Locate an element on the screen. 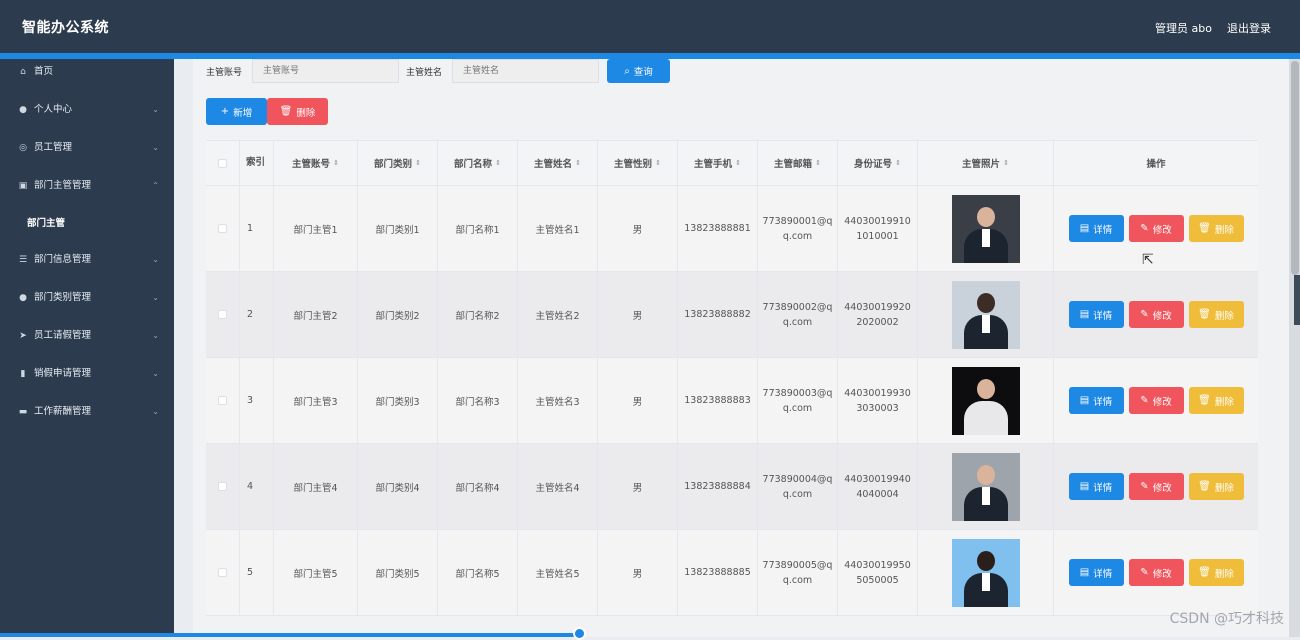  header-name: 主管姓名 ⇕ is located at coordinates (558, 163).